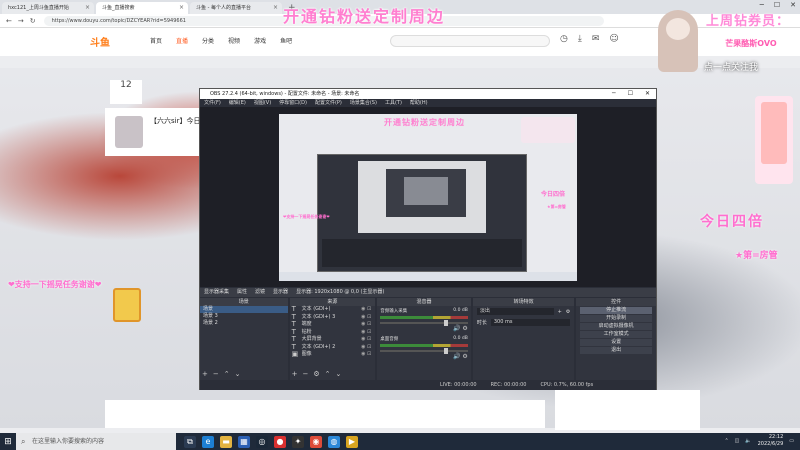 This screenshot has width=800, height=450. Describe the element at coordinates (260, 292) in the screenshot. I see `filters-button: 滤镜` at that location.